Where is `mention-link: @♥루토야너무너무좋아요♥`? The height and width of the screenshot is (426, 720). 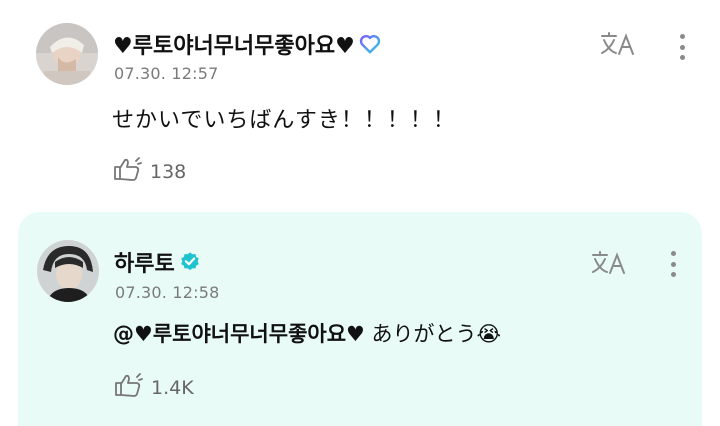
mention-link: @♥루토야너무너무좋아요♥ is located at coordinates (239, 334).